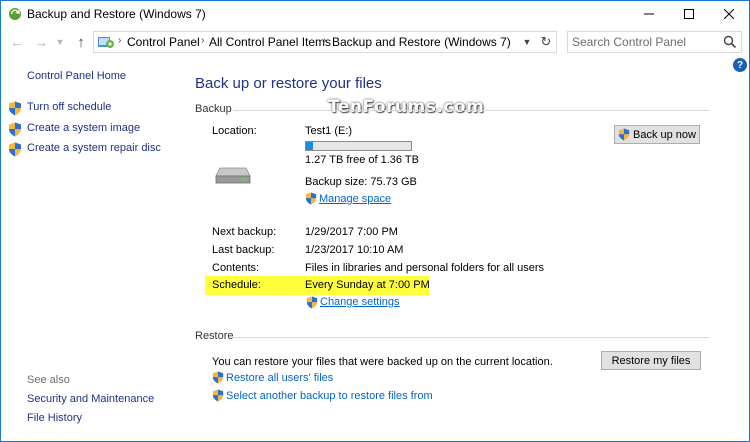  I want to click on sidebar-item-turn-off-schedule: Turn off schedule, so click(69, 107).